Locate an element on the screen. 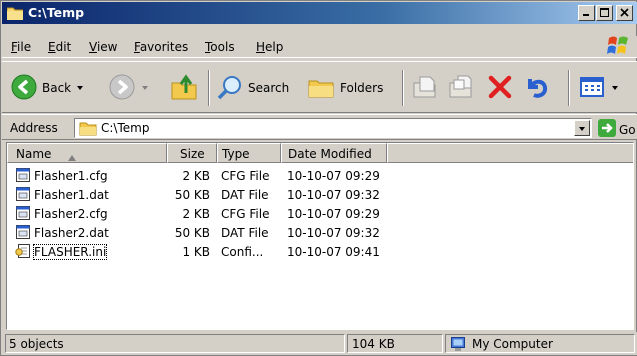 The width and height of the screenshot is (637, 356). menu-edit: Edit is located at coordinates (59, 47).